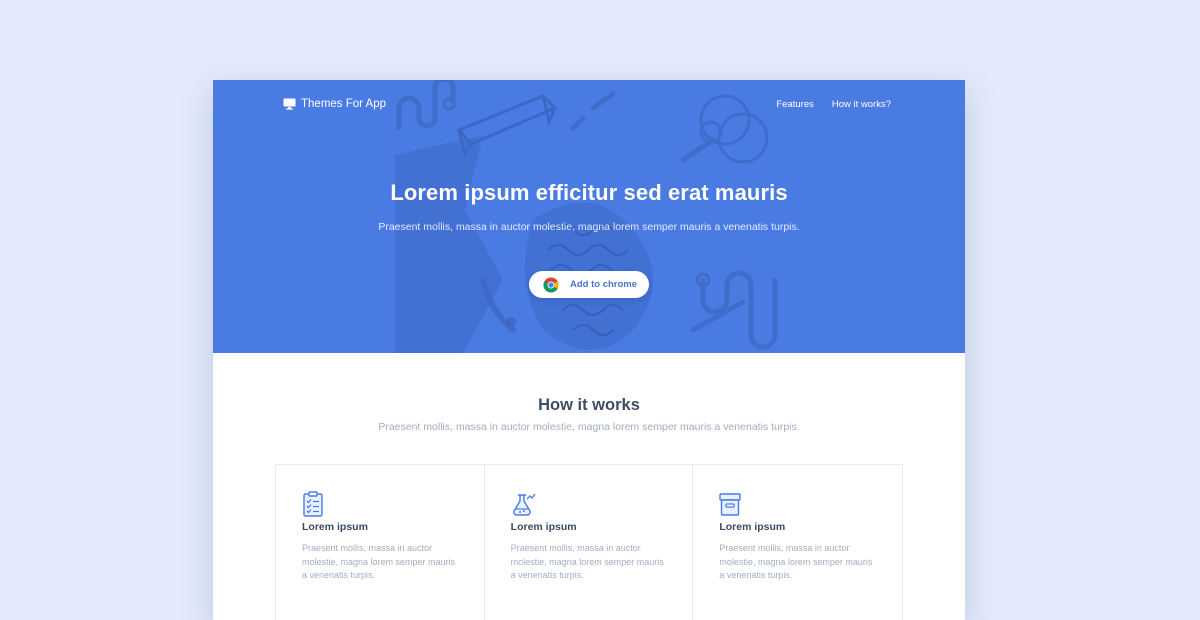  What do you see at coordinates (795, 104) in the screenshot?
I see `nav-link-features: Features` at bounding box center [795, 104].